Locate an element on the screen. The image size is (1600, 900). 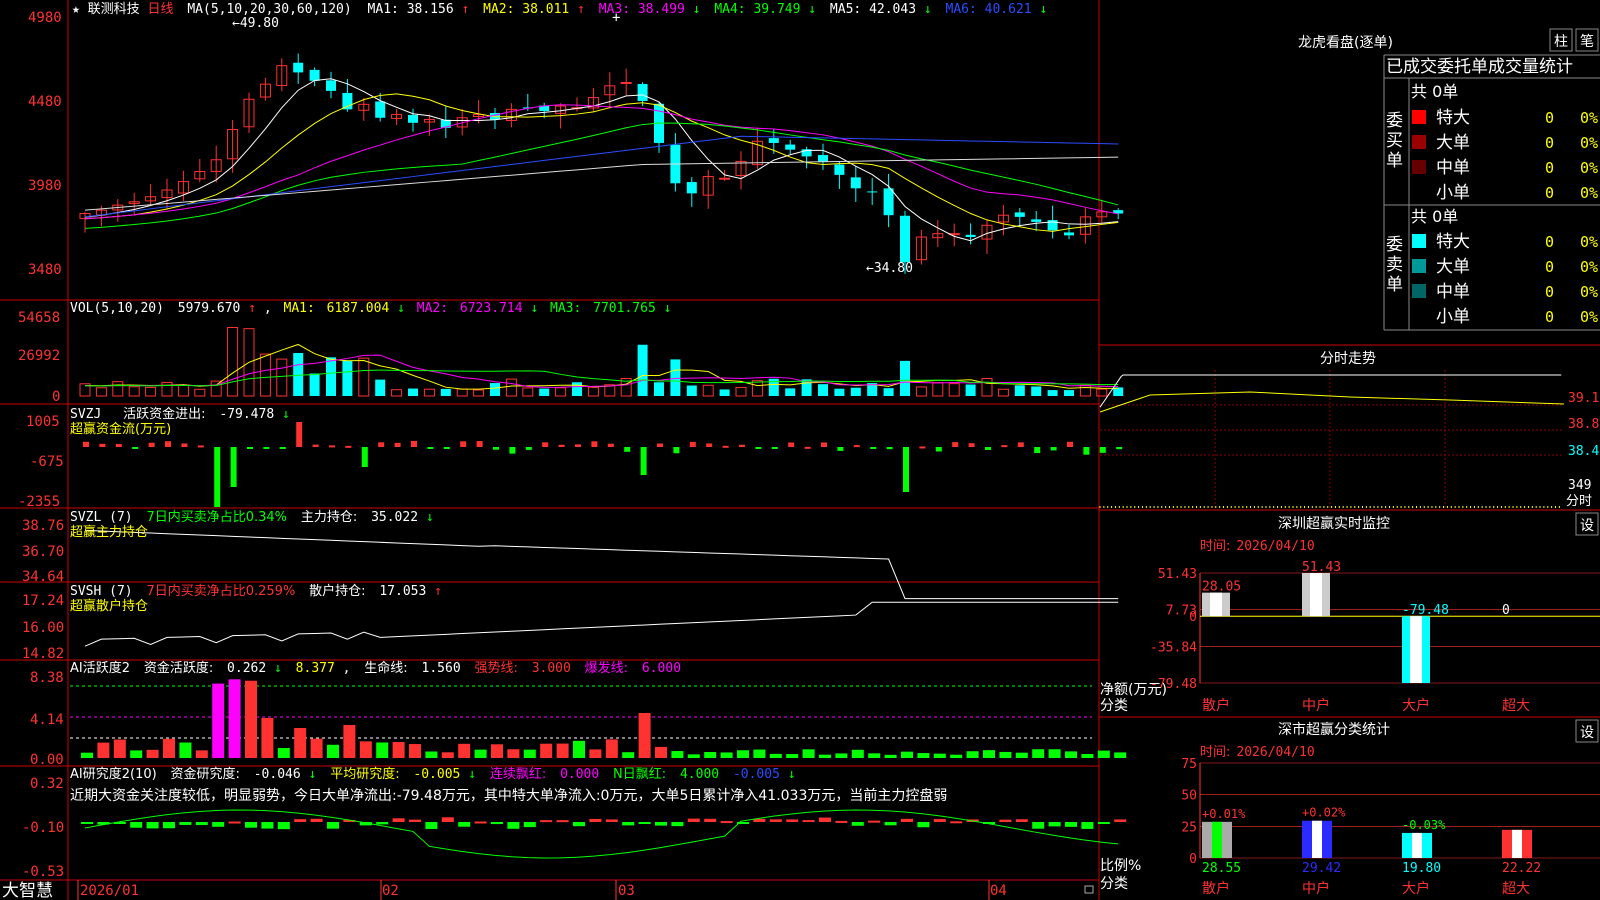
classify-value: 29.42 is located at coordinates (1321, 868).